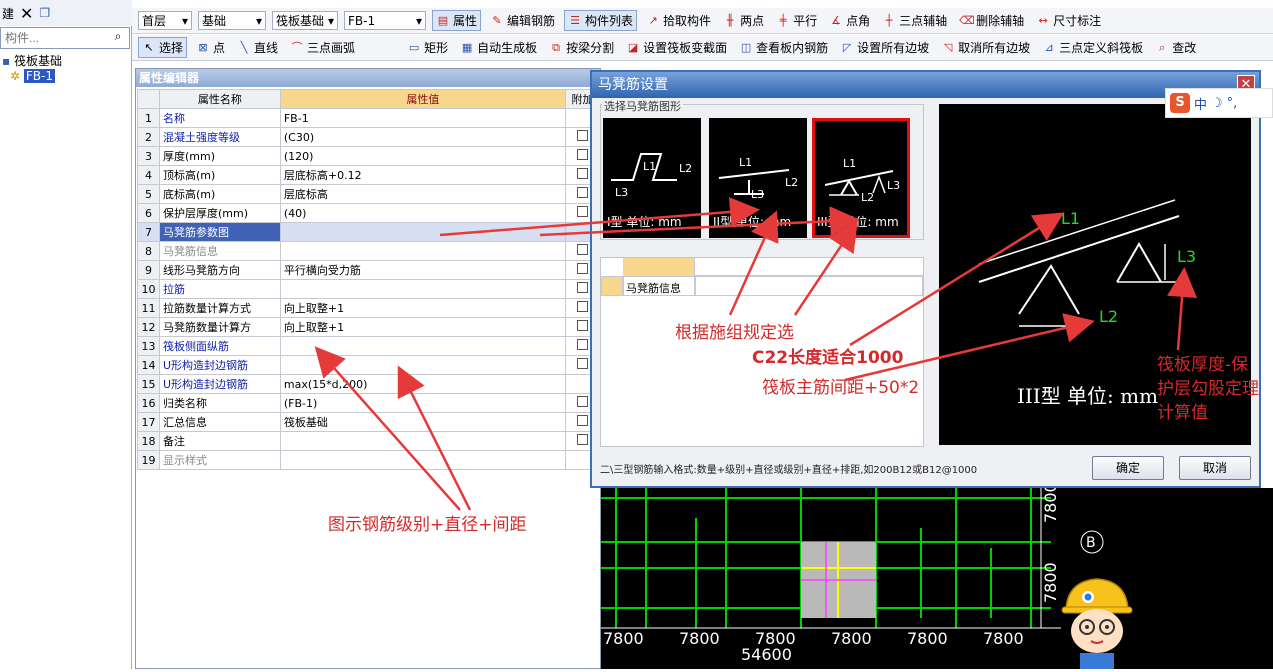 The height and width of the screenshot is (672, 1273). What do you see at coordinates (841, 388) in the screenshot?
I see `annotation-main-spacing: 筏板主筋间距+50*2` at bounding box center [841, 388].